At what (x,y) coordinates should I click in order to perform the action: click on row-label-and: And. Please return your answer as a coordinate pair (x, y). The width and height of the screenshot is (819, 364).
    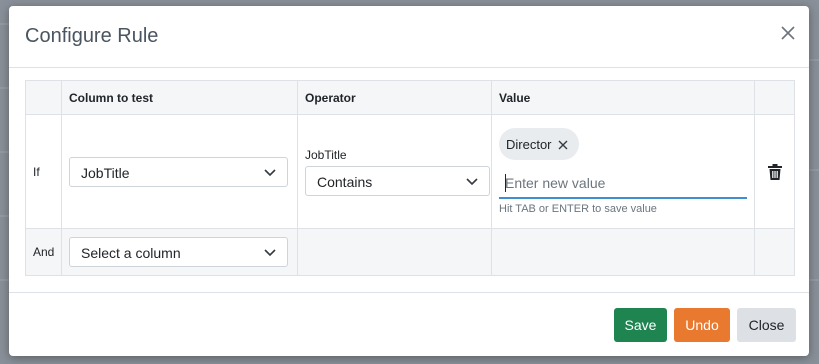
    Looking at the image, I should click on (43, 252).